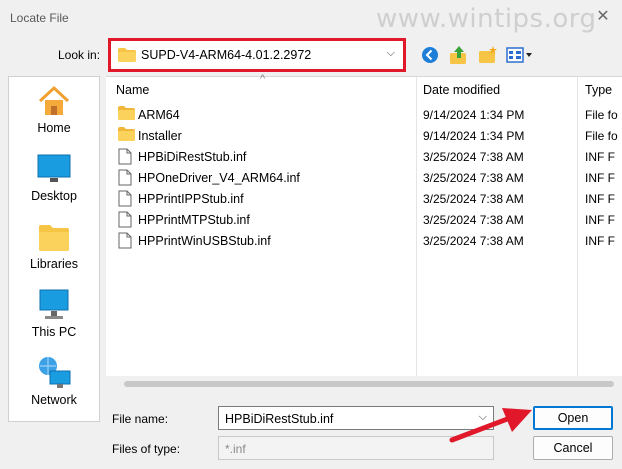 This screenshot has width=622, height=469. Describe the element at coordinates (54, 332) in the screenshot. I see `place-this-pc-label: This PC` at that location.